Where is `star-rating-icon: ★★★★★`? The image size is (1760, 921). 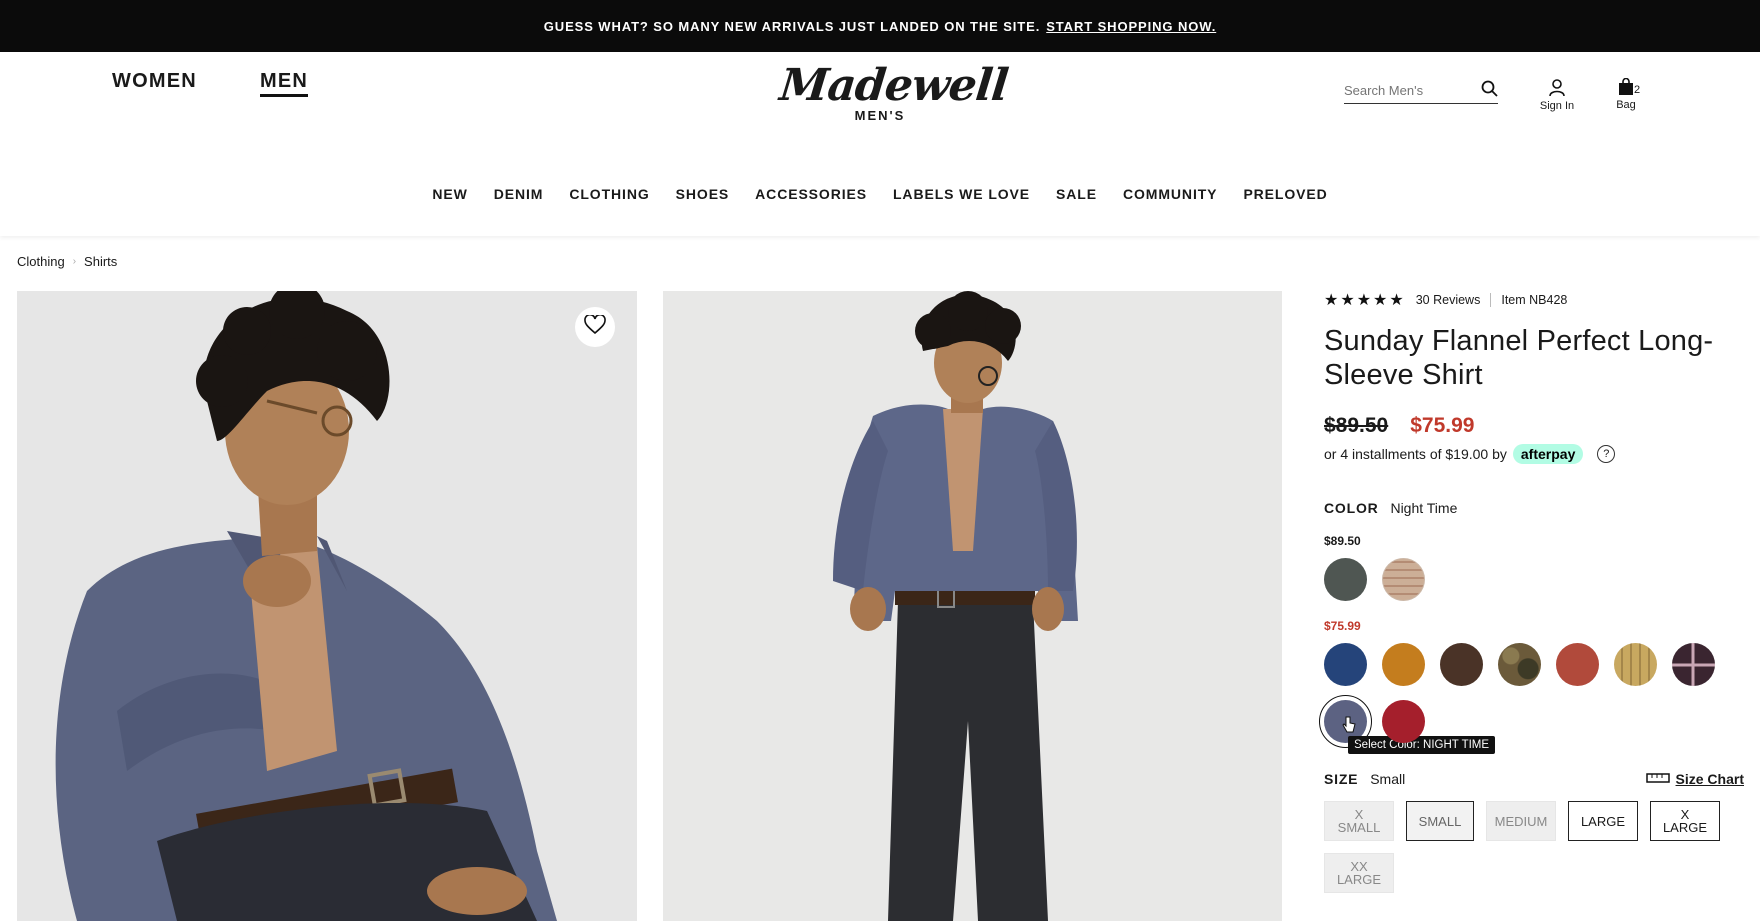 star-rating-icon: ★★★★★ is located at coordinates (1365, 300).